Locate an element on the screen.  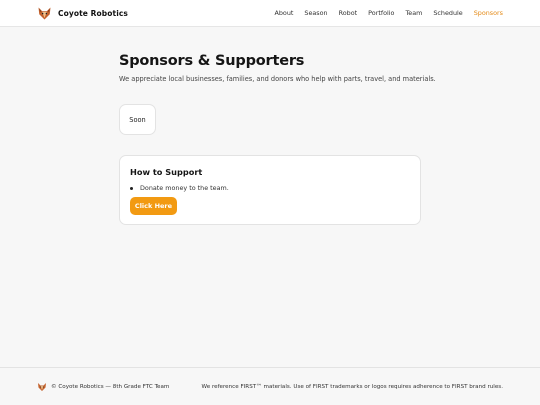
brand: Coyote Robotics is located at coordinates (82, 13).